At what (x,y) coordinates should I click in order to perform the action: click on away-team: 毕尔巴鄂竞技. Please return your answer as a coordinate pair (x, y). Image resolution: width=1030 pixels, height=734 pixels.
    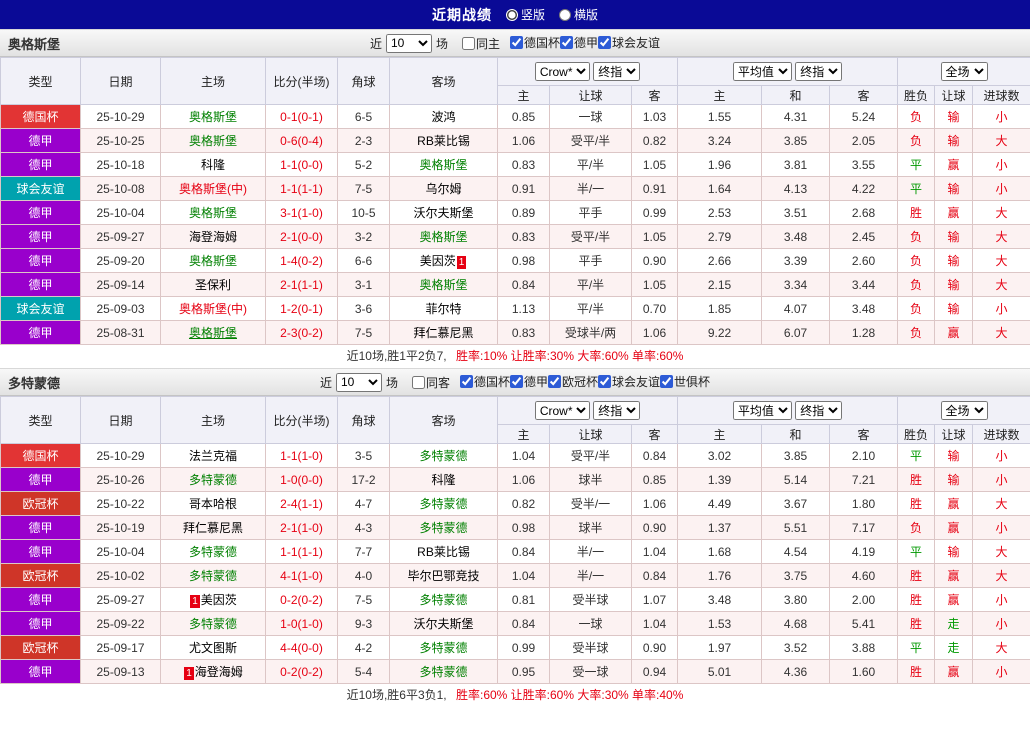
    Looking at the image, I should click on (443, 575).